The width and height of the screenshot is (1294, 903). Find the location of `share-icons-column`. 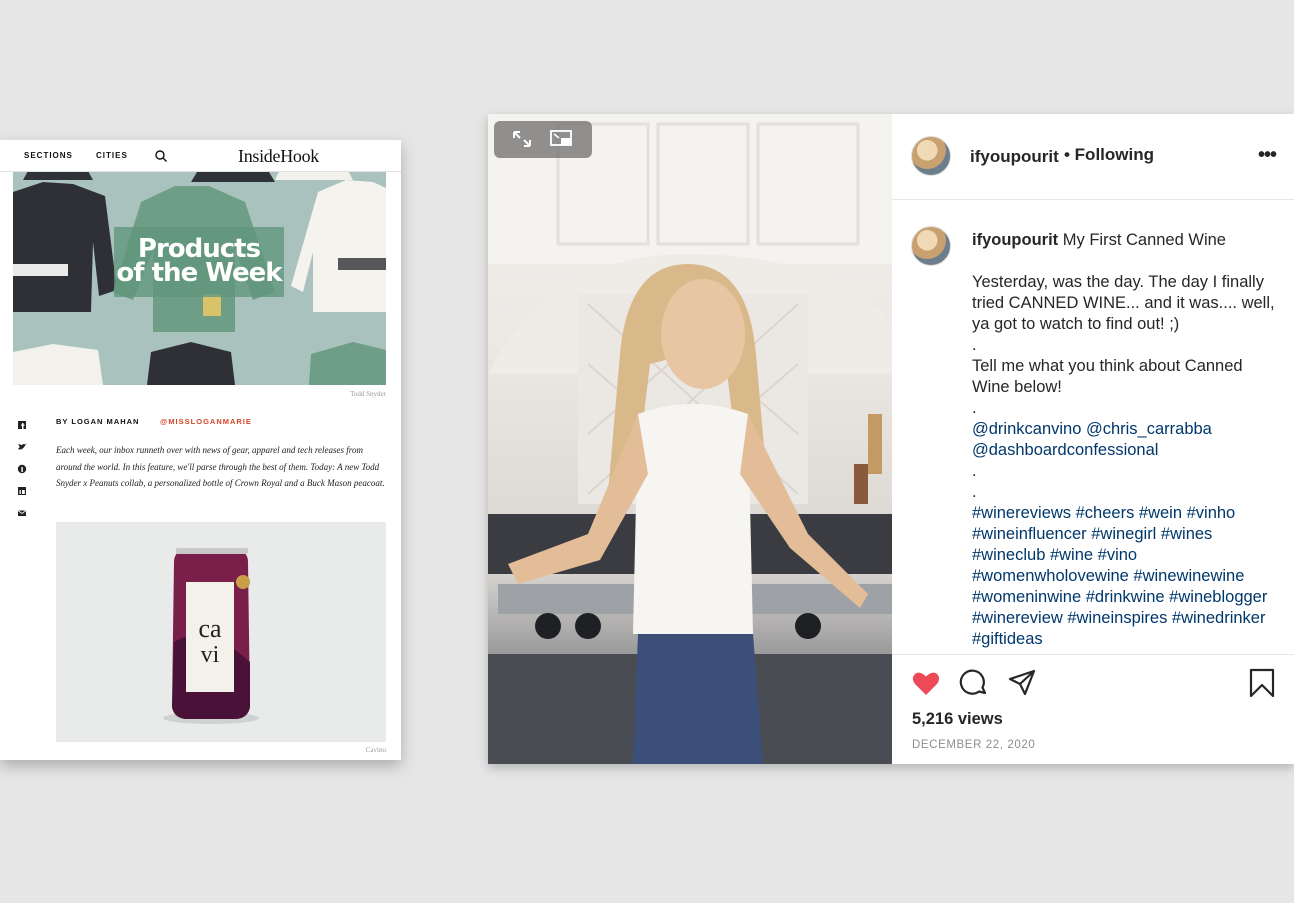

share-icons-column is located at coordinates (23, 475).